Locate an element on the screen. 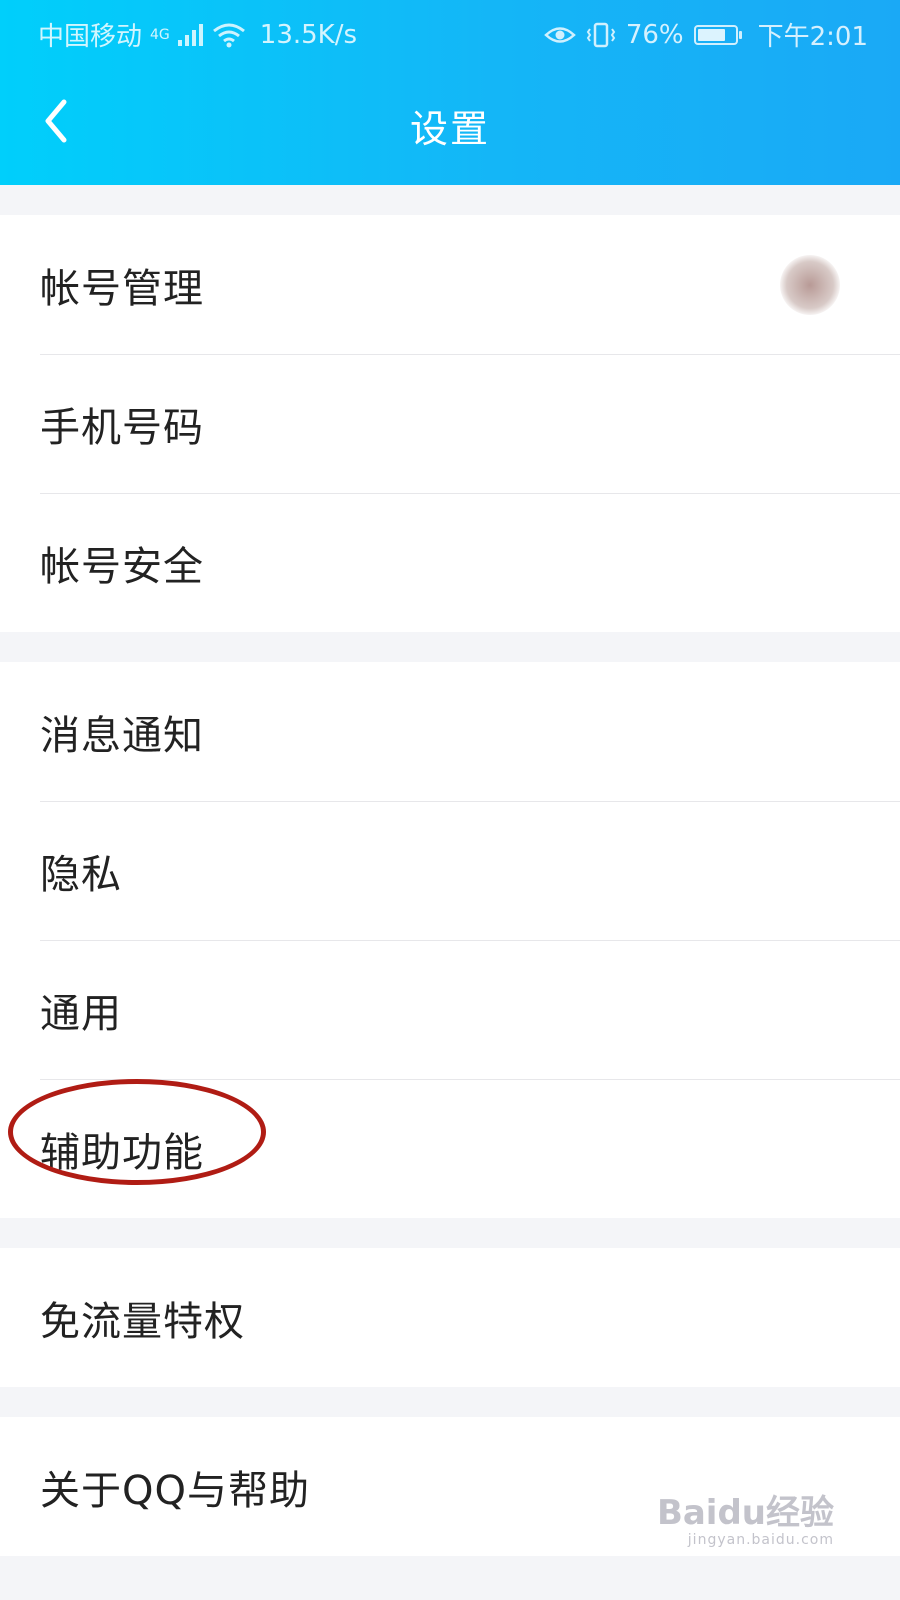  settings-item-data-privilege: 免流量特权 is located at coordinates (450, 1317).